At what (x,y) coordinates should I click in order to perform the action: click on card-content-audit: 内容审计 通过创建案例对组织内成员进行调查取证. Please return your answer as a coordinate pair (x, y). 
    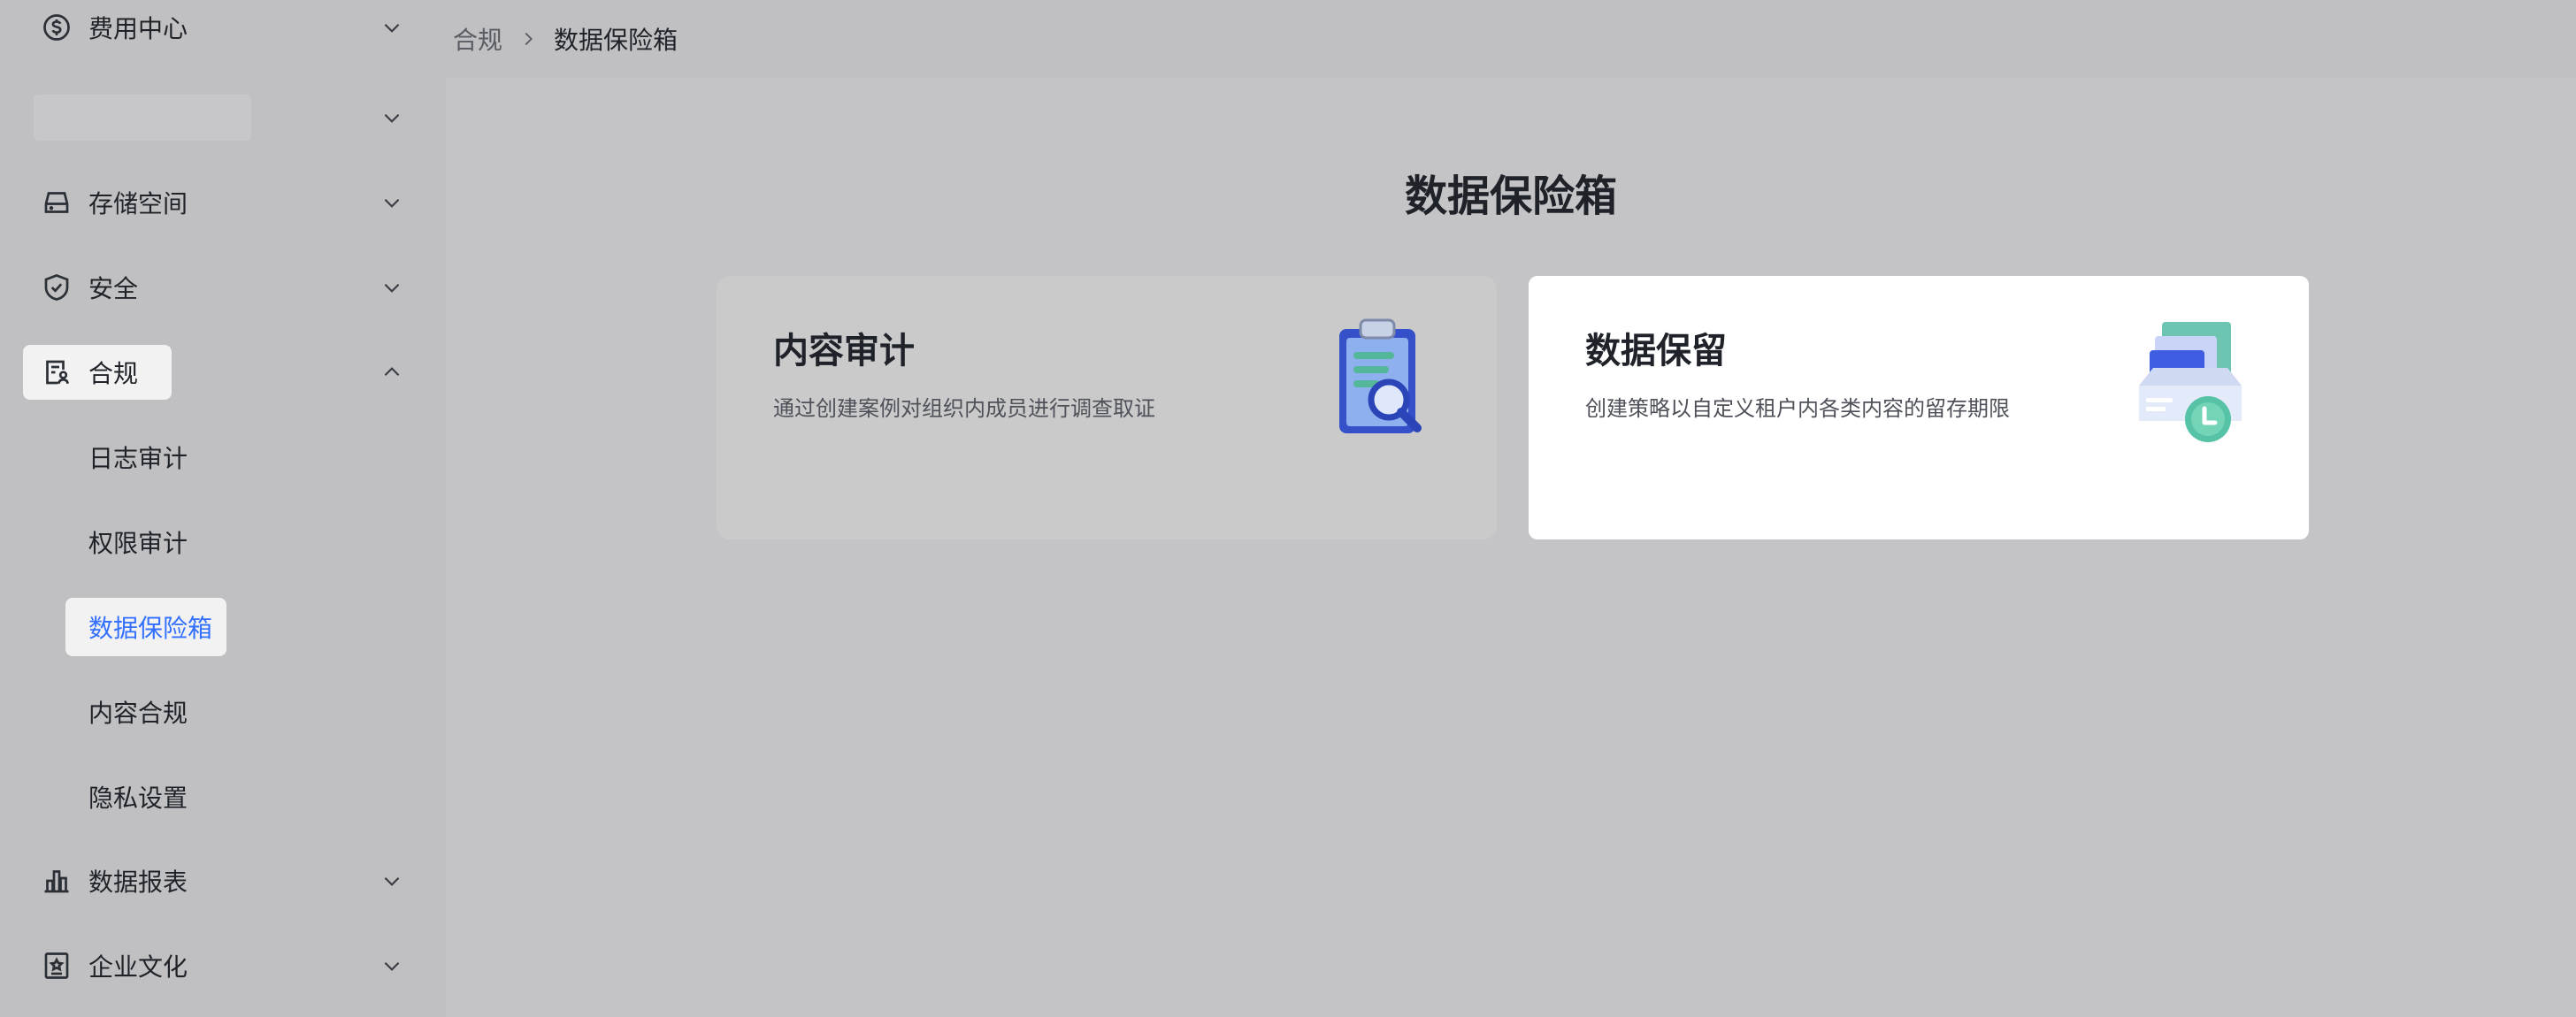
    Looking at the image, I should click on (1107, 407).